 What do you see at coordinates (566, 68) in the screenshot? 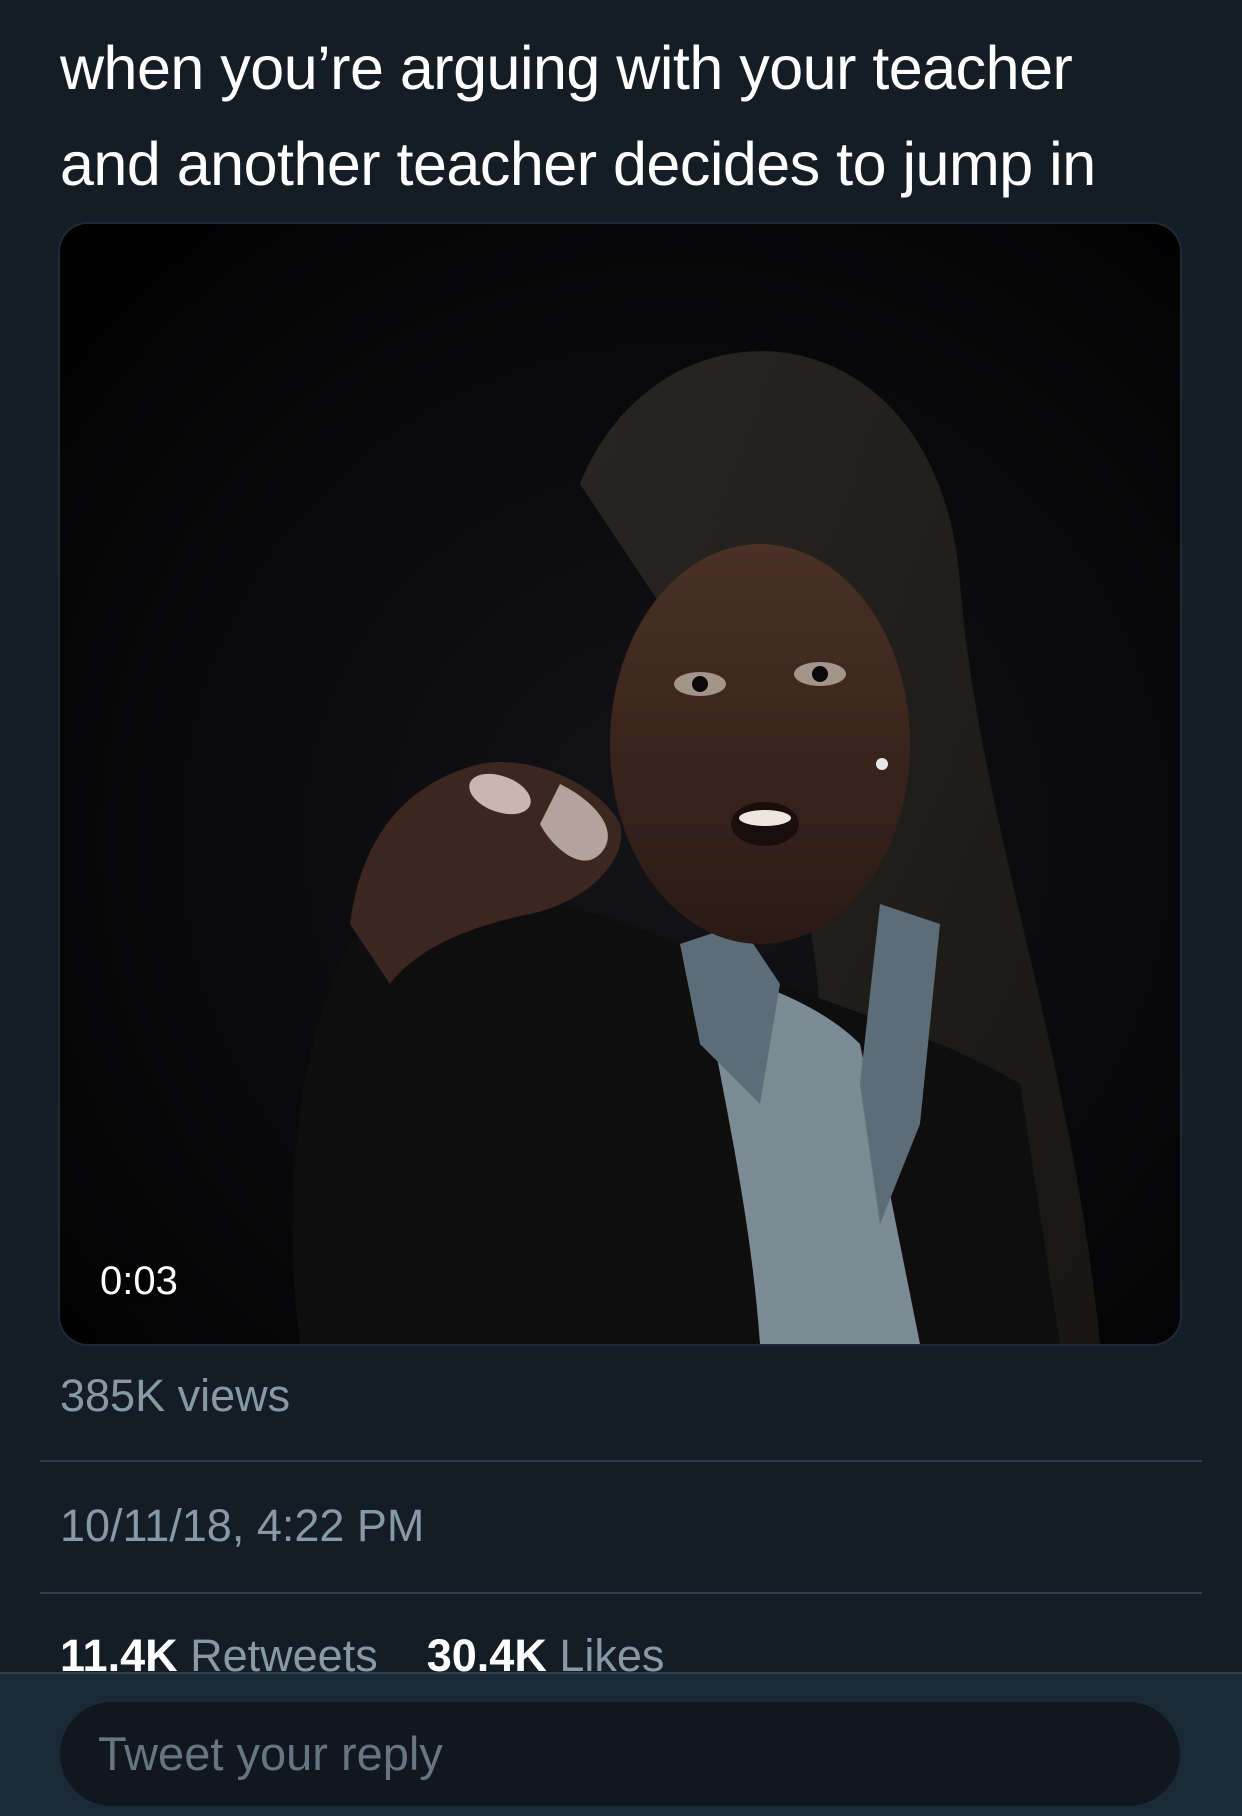
I see `tweet-text-line-1: when you’re arguing with your teacher` at bounding box center [566, 68].